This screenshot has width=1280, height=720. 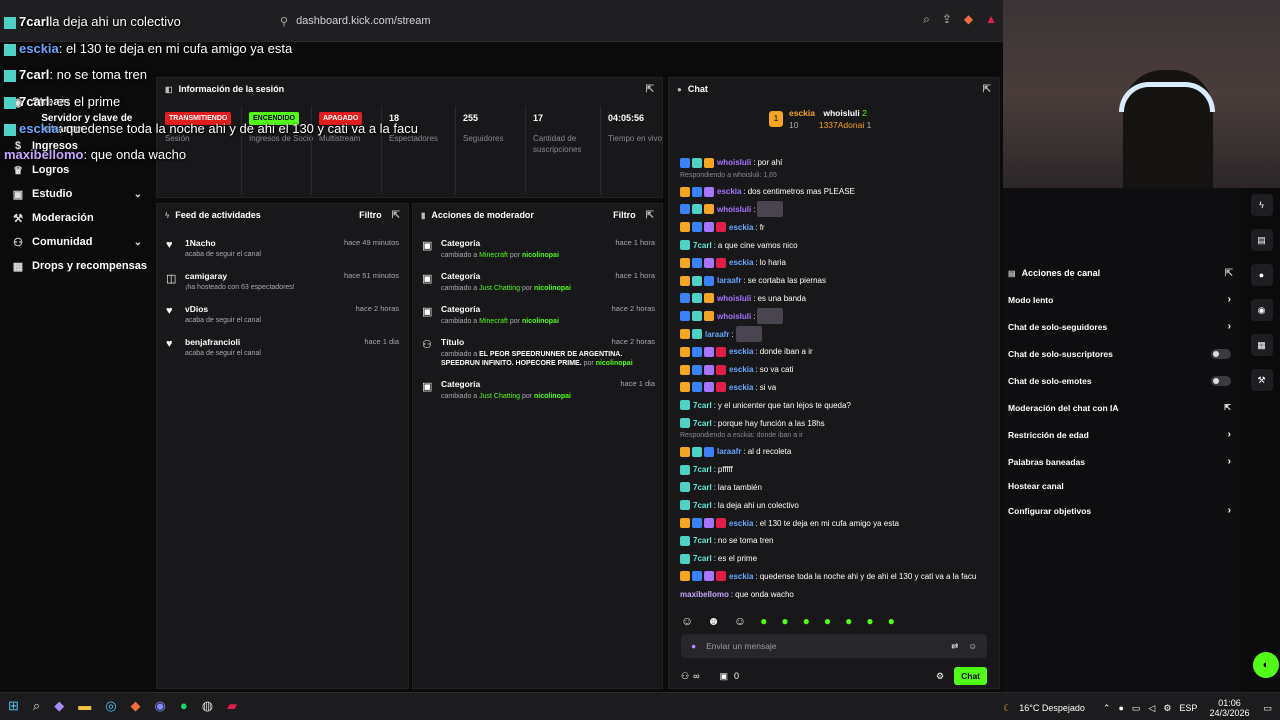 What do you see at coordinates (110, 706) in the screenshot?
I see `chrome-icon: ◎` at bounding box center [110, 706].